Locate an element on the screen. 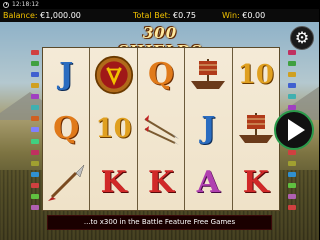  total-bet-display: Total Bet: €0.75 is located at coordinates (164, 15).